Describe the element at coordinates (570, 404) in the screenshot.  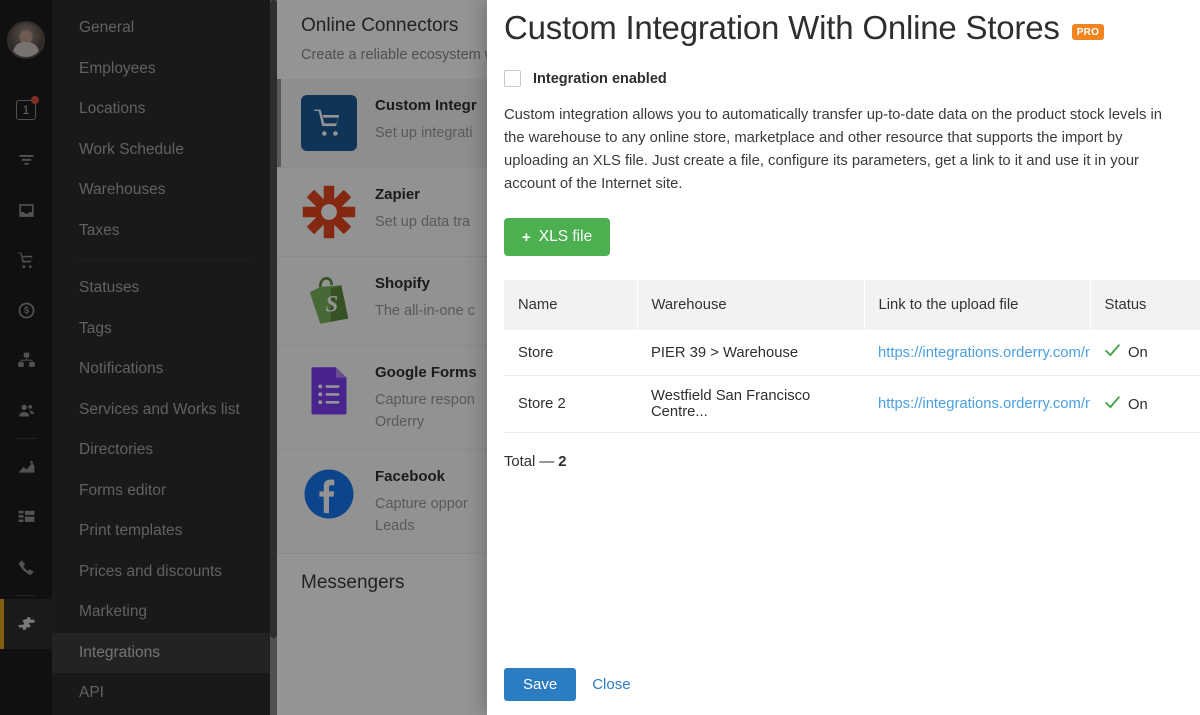
I see `cell-name: Store 2` at that location.